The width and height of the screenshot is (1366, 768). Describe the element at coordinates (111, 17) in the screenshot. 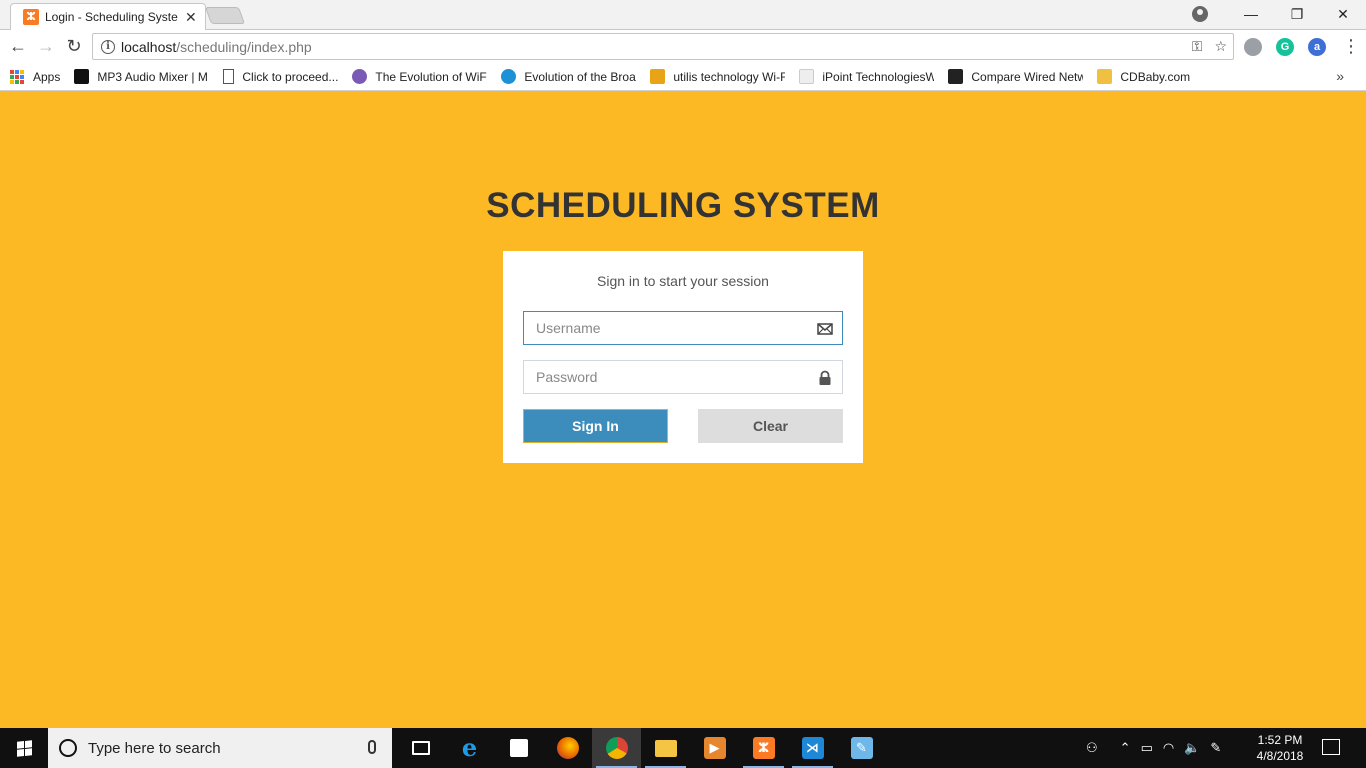

I see `tab-title: Login - Scheduling Syste` at that location.